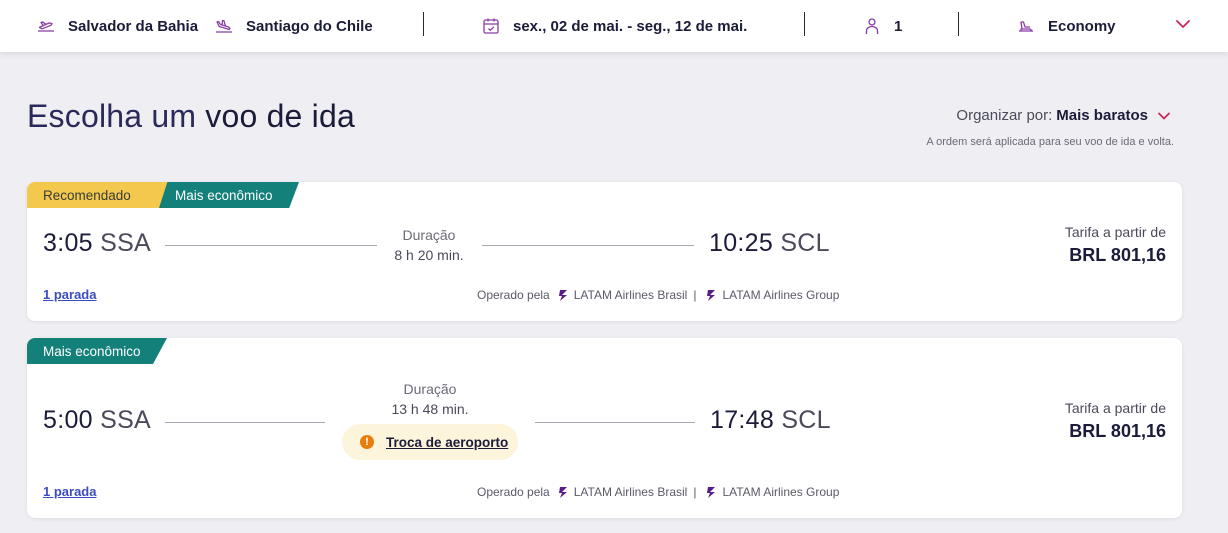 The image size is (1228, 533). Describe the element at coordinates (98, 195) in the screenshot. I see `recommended-badge: Recomendado` at that location.